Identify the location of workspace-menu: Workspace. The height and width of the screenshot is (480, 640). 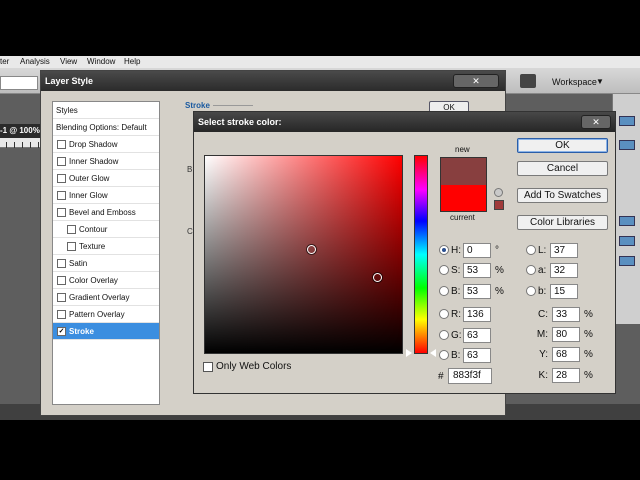
(574, 82).